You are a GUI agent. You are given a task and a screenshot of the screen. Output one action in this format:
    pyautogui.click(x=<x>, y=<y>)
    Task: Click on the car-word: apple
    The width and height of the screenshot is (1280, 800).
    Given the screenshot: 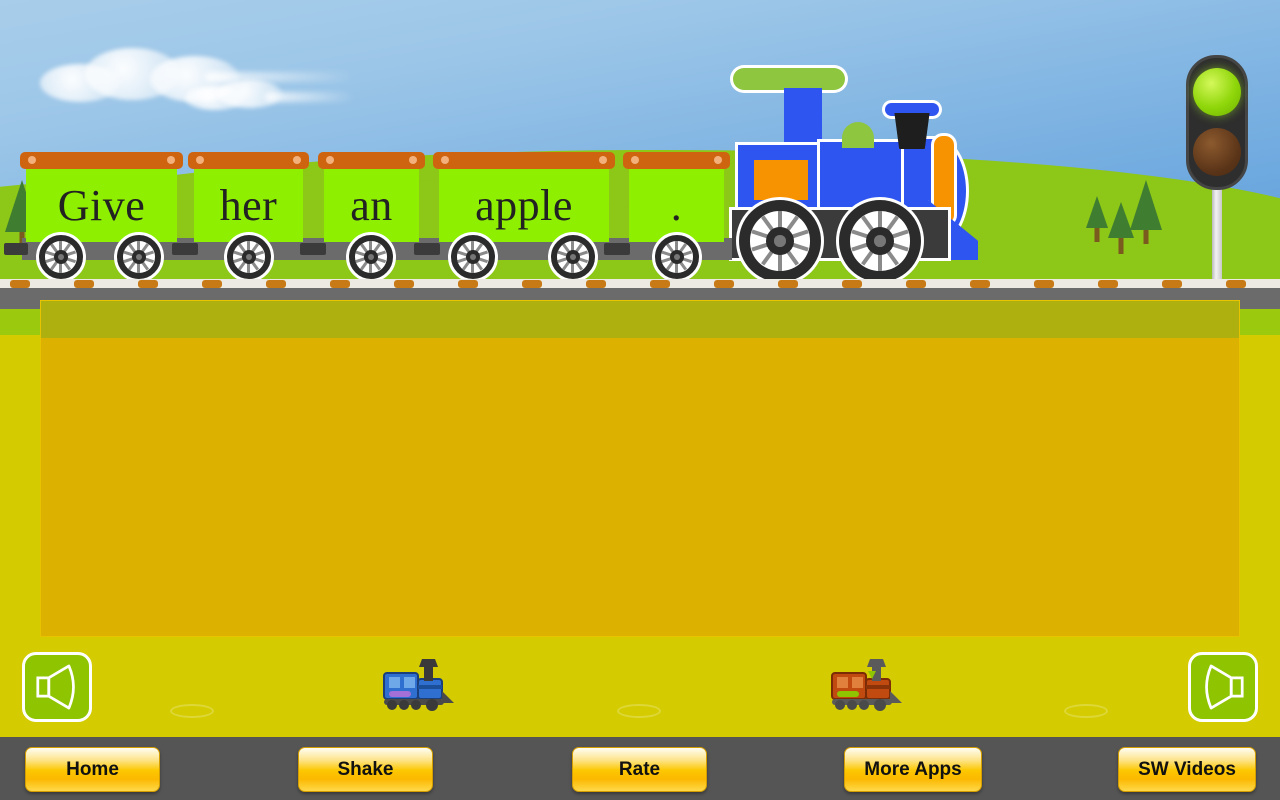 What is the action you would take?
    pyautogui.click(x=524, y=205)
    